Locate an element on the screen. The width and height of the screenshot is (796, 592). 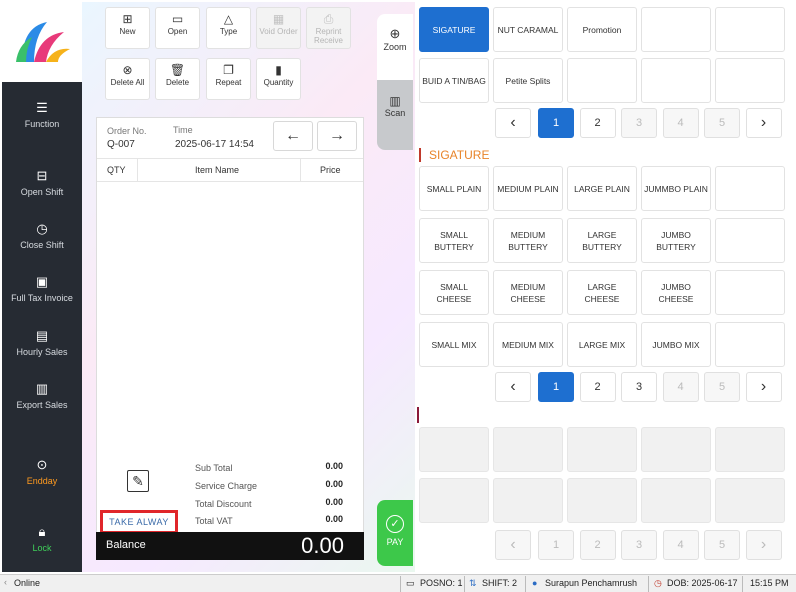
sidebar-item-function: ☰ Function is located at coordinates (42, 114).